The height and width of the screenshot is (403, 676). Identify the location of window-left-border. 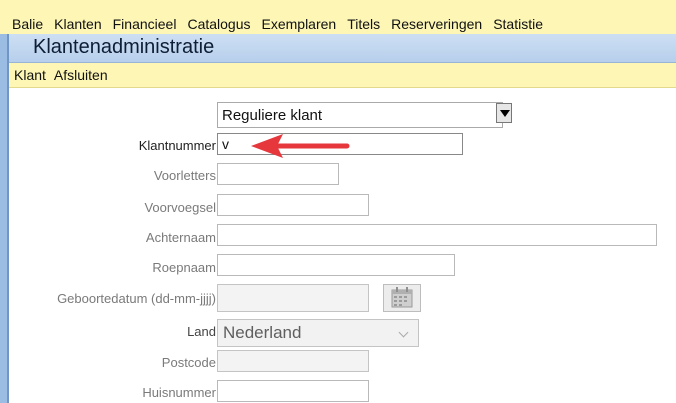
(4, 218).